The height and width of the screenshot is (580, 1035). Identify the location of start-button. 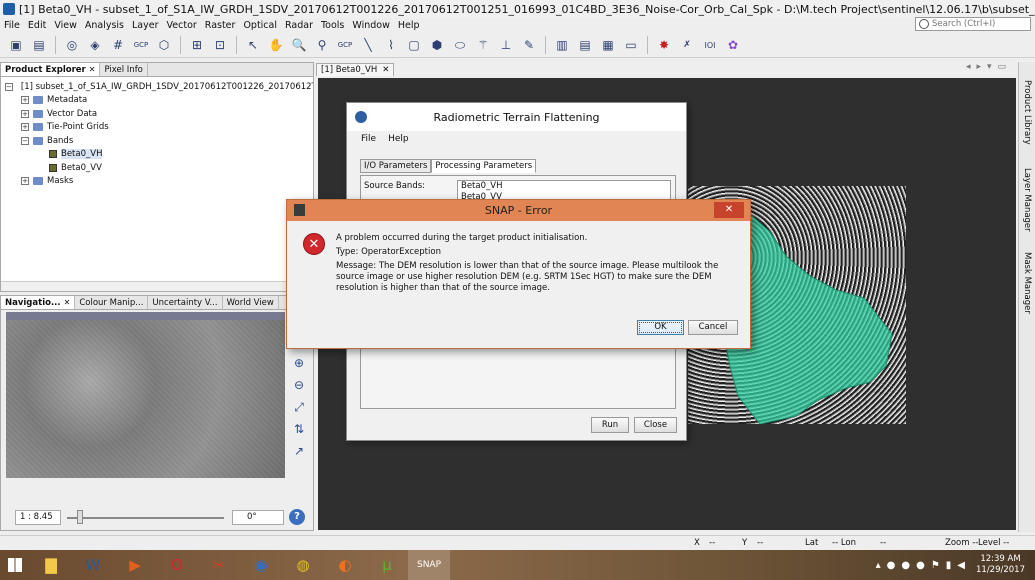
(15, 565).